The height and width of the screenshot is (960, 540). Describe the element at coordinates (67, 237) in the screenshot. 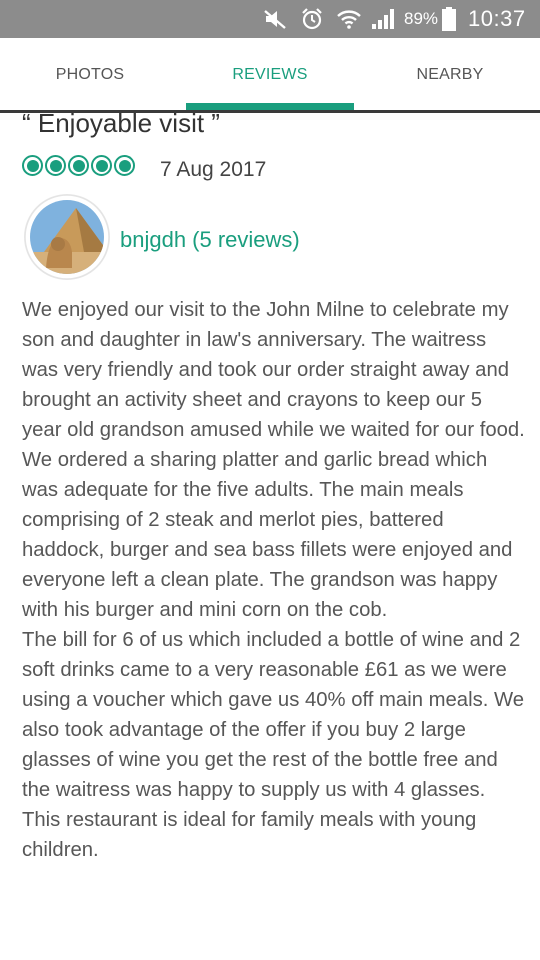

I see `avatar` at that location.